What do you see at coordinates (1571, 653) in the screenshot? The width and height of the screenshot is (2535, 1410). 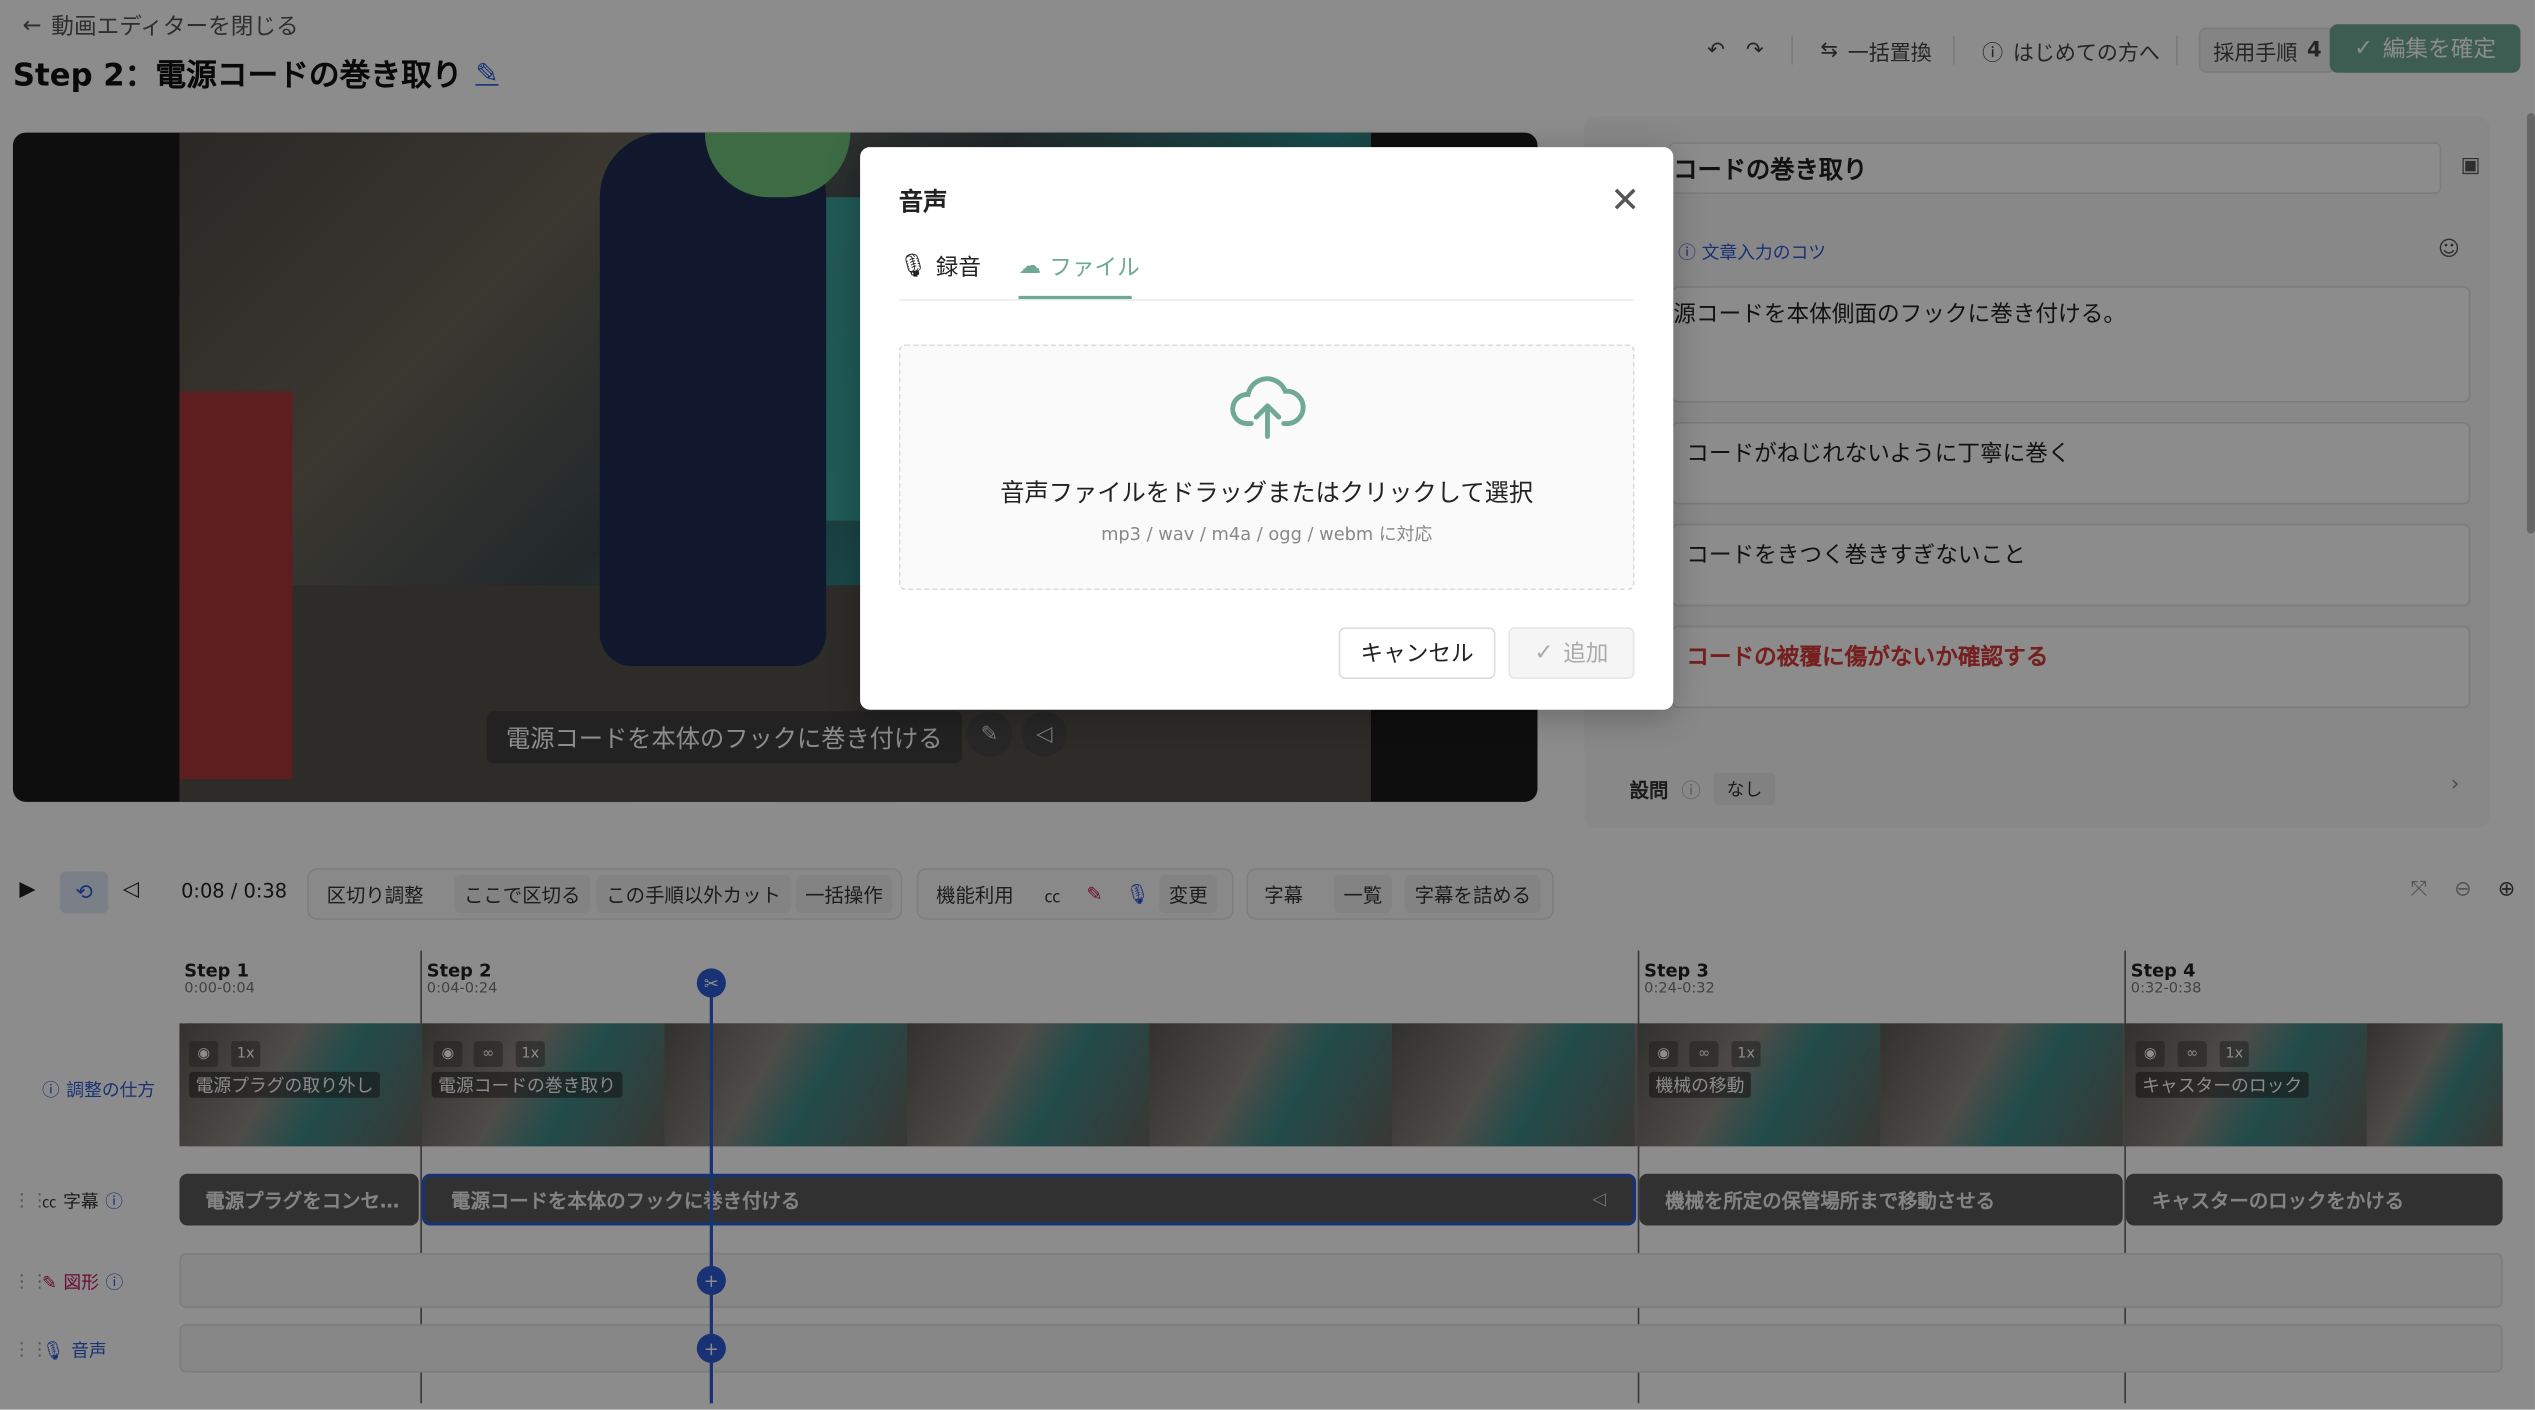 I see `add-button: ✓ 追加` at bounding box center [1571, 653].